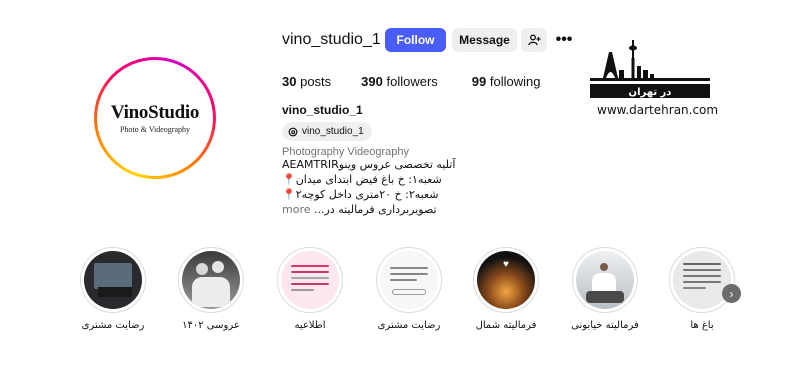  What do you see at coordinates (372, 81) in the screenshot?
I see `followers-count: 390` at bounding box center [372, 81].